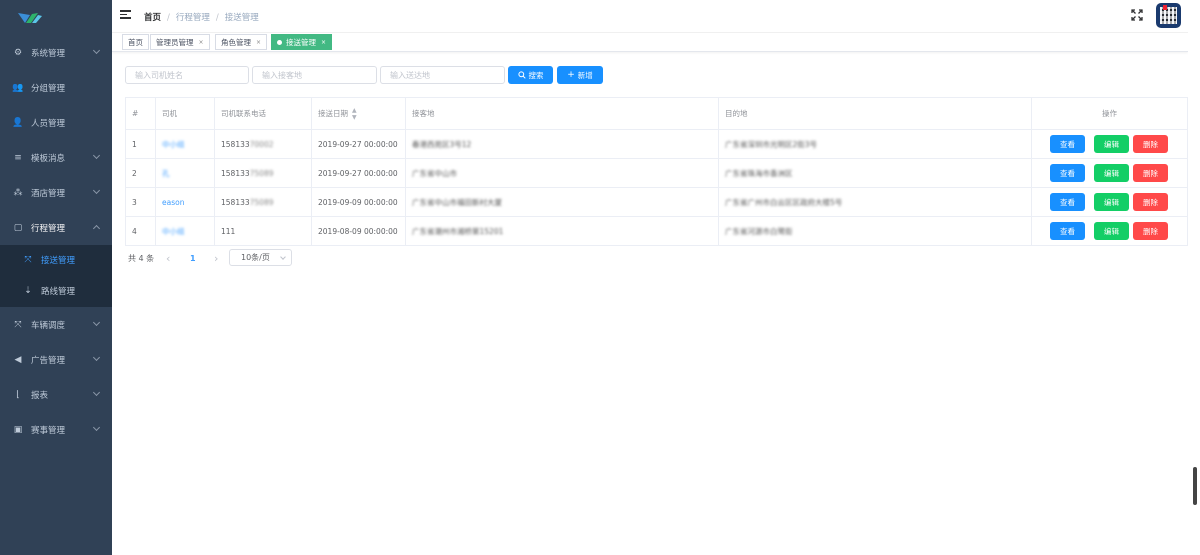 The height and width of the screenshot is (555, 1200). Describe the element at coordinates (56, 429) in the screenshot. I see `sidebar-item-12: ▣ 赛事管理` at that location.